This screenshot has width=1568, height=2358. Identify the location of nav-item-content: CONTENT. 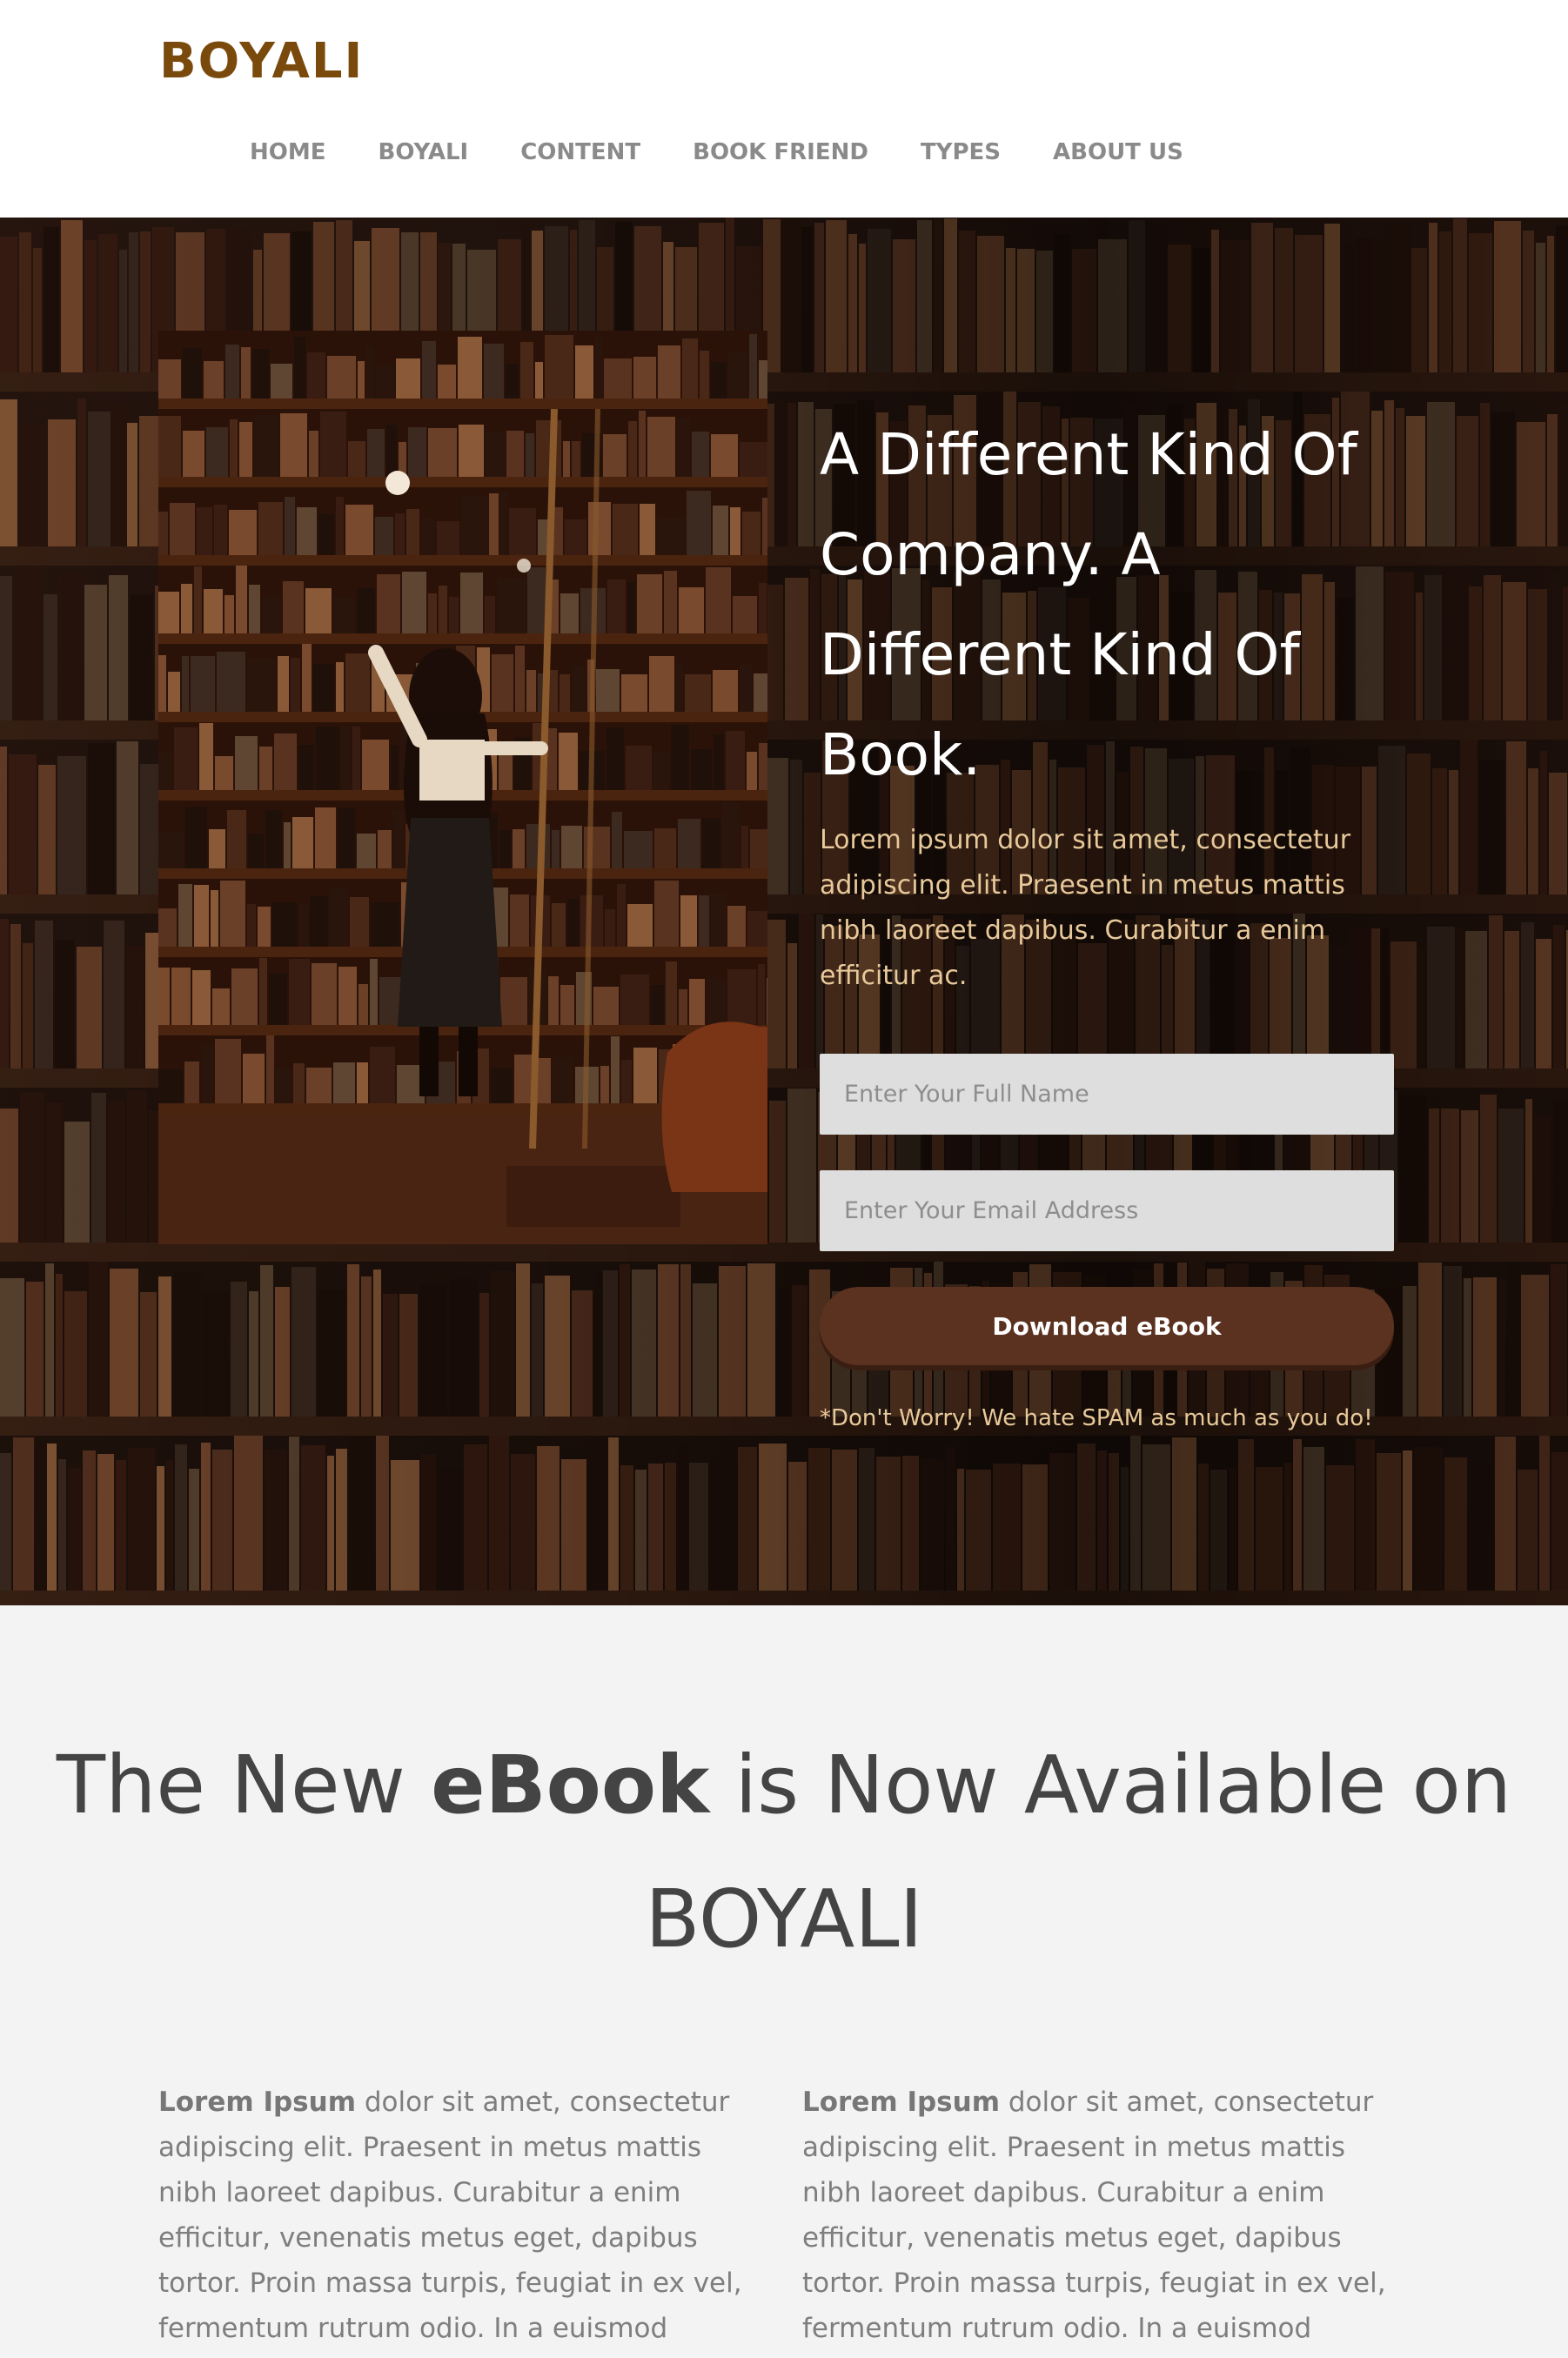
(580, 152).